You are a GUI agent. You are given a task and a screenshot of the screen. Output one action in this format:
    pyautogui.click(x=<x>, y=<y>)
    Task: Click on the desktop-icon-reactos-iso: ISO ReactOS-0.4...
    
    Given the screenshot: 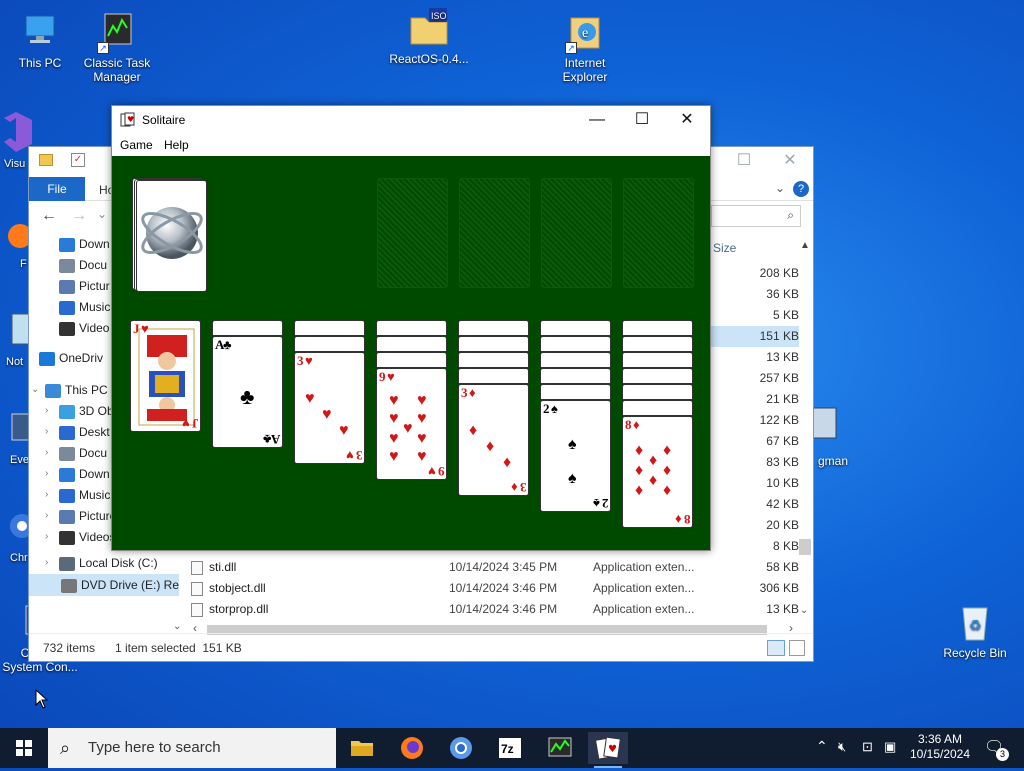 What is the action you would take?
    pyautogui.click(x=429, y=36)
    